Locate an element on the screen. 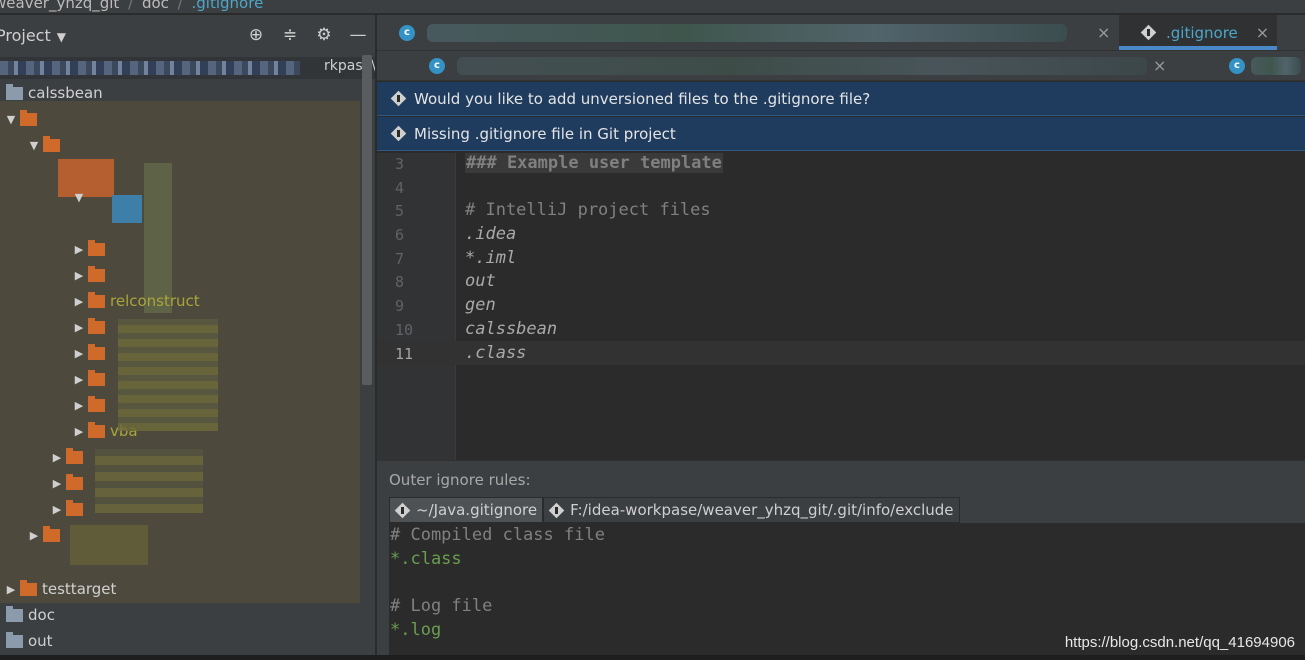  tree-item-testtarget: ▶ testtarget is located at coordinates (60, 589).